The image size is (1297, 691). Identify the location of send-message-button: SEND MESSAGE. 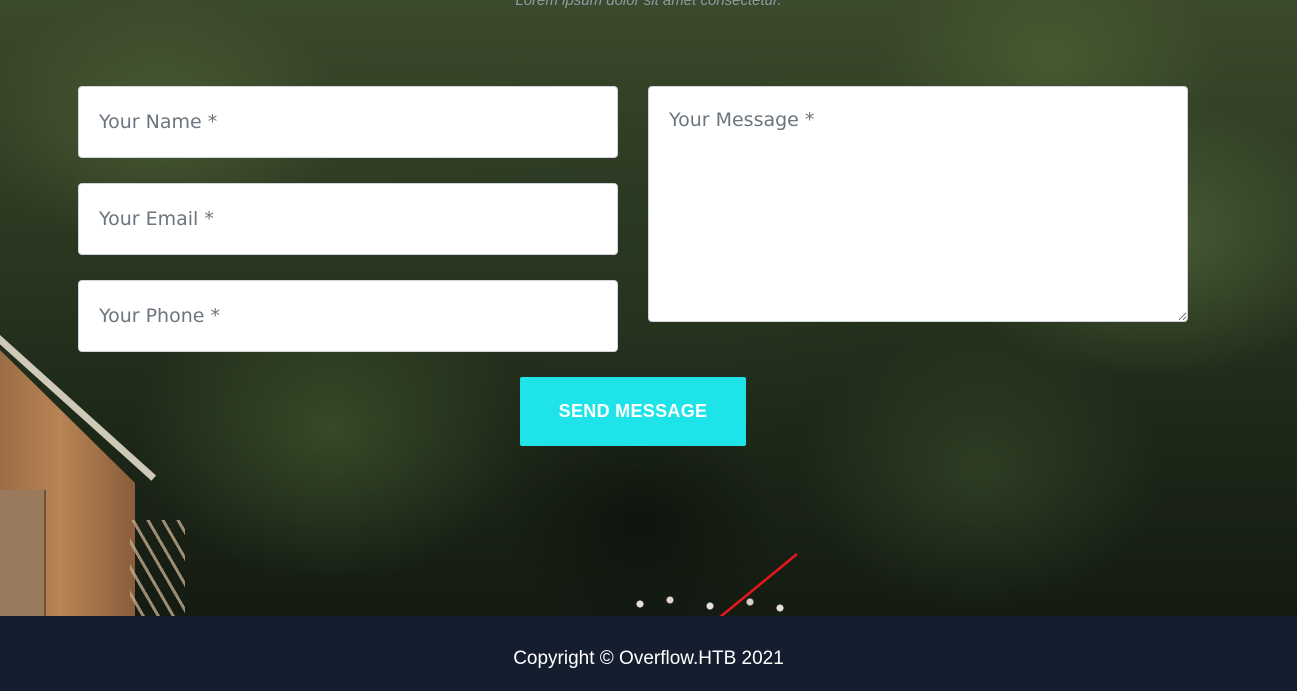
(633, 411).